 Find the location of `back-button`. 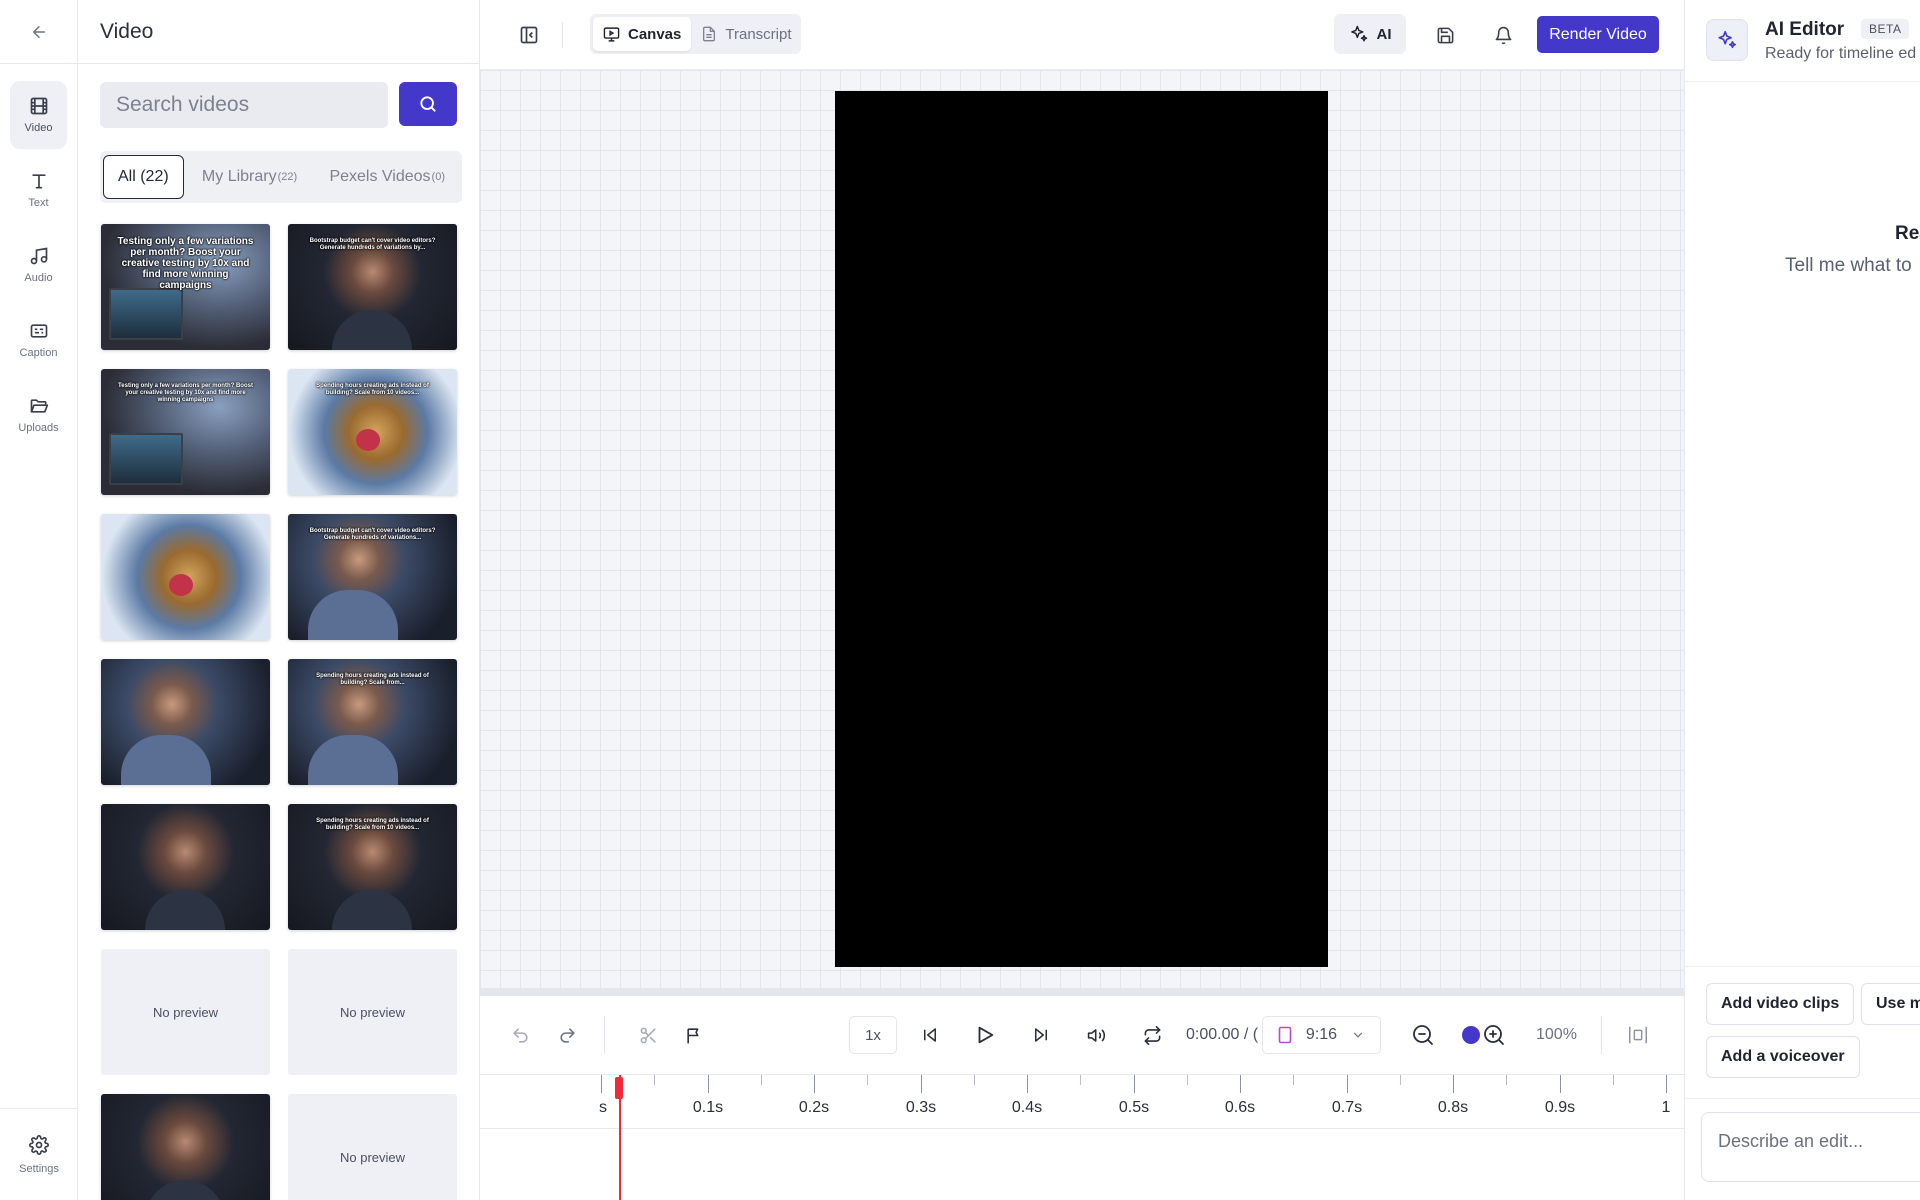

back-button is located at coordinates (39, 32).